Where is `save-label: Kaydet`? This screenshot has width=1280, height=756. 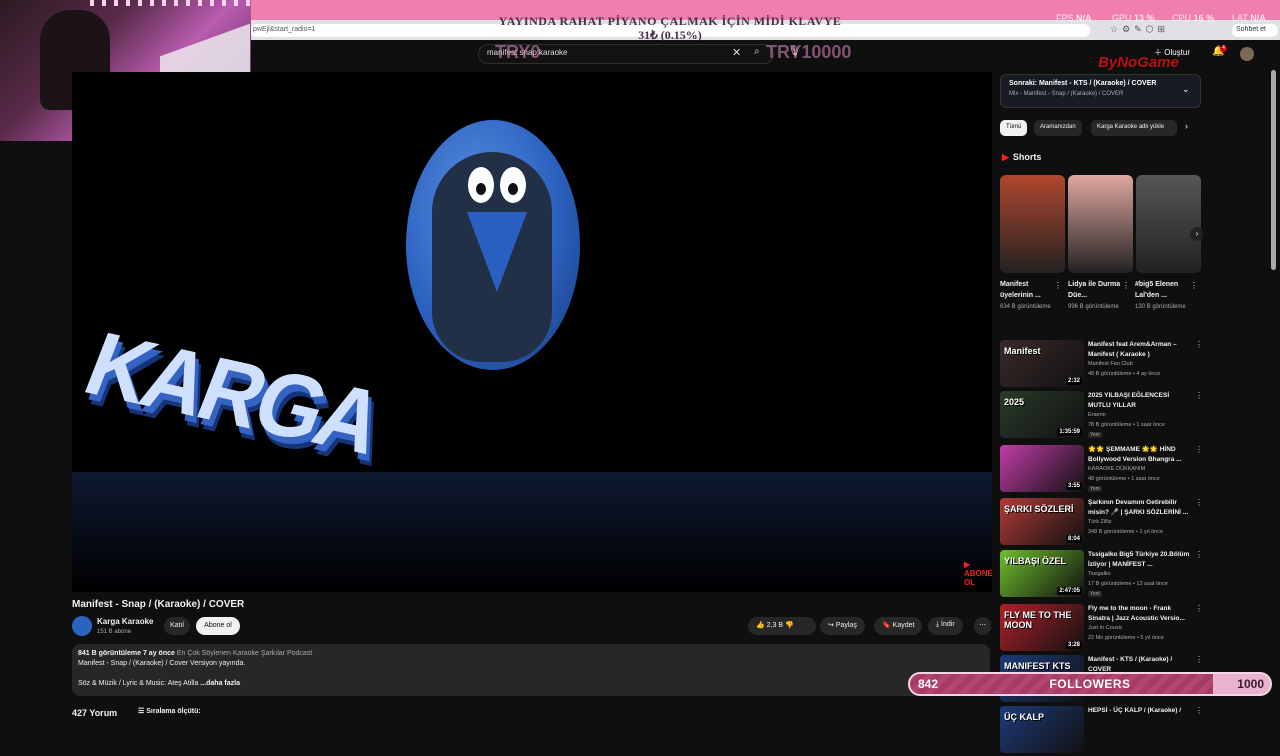 save-label: Kaydet is located at coordinates (903, 625).